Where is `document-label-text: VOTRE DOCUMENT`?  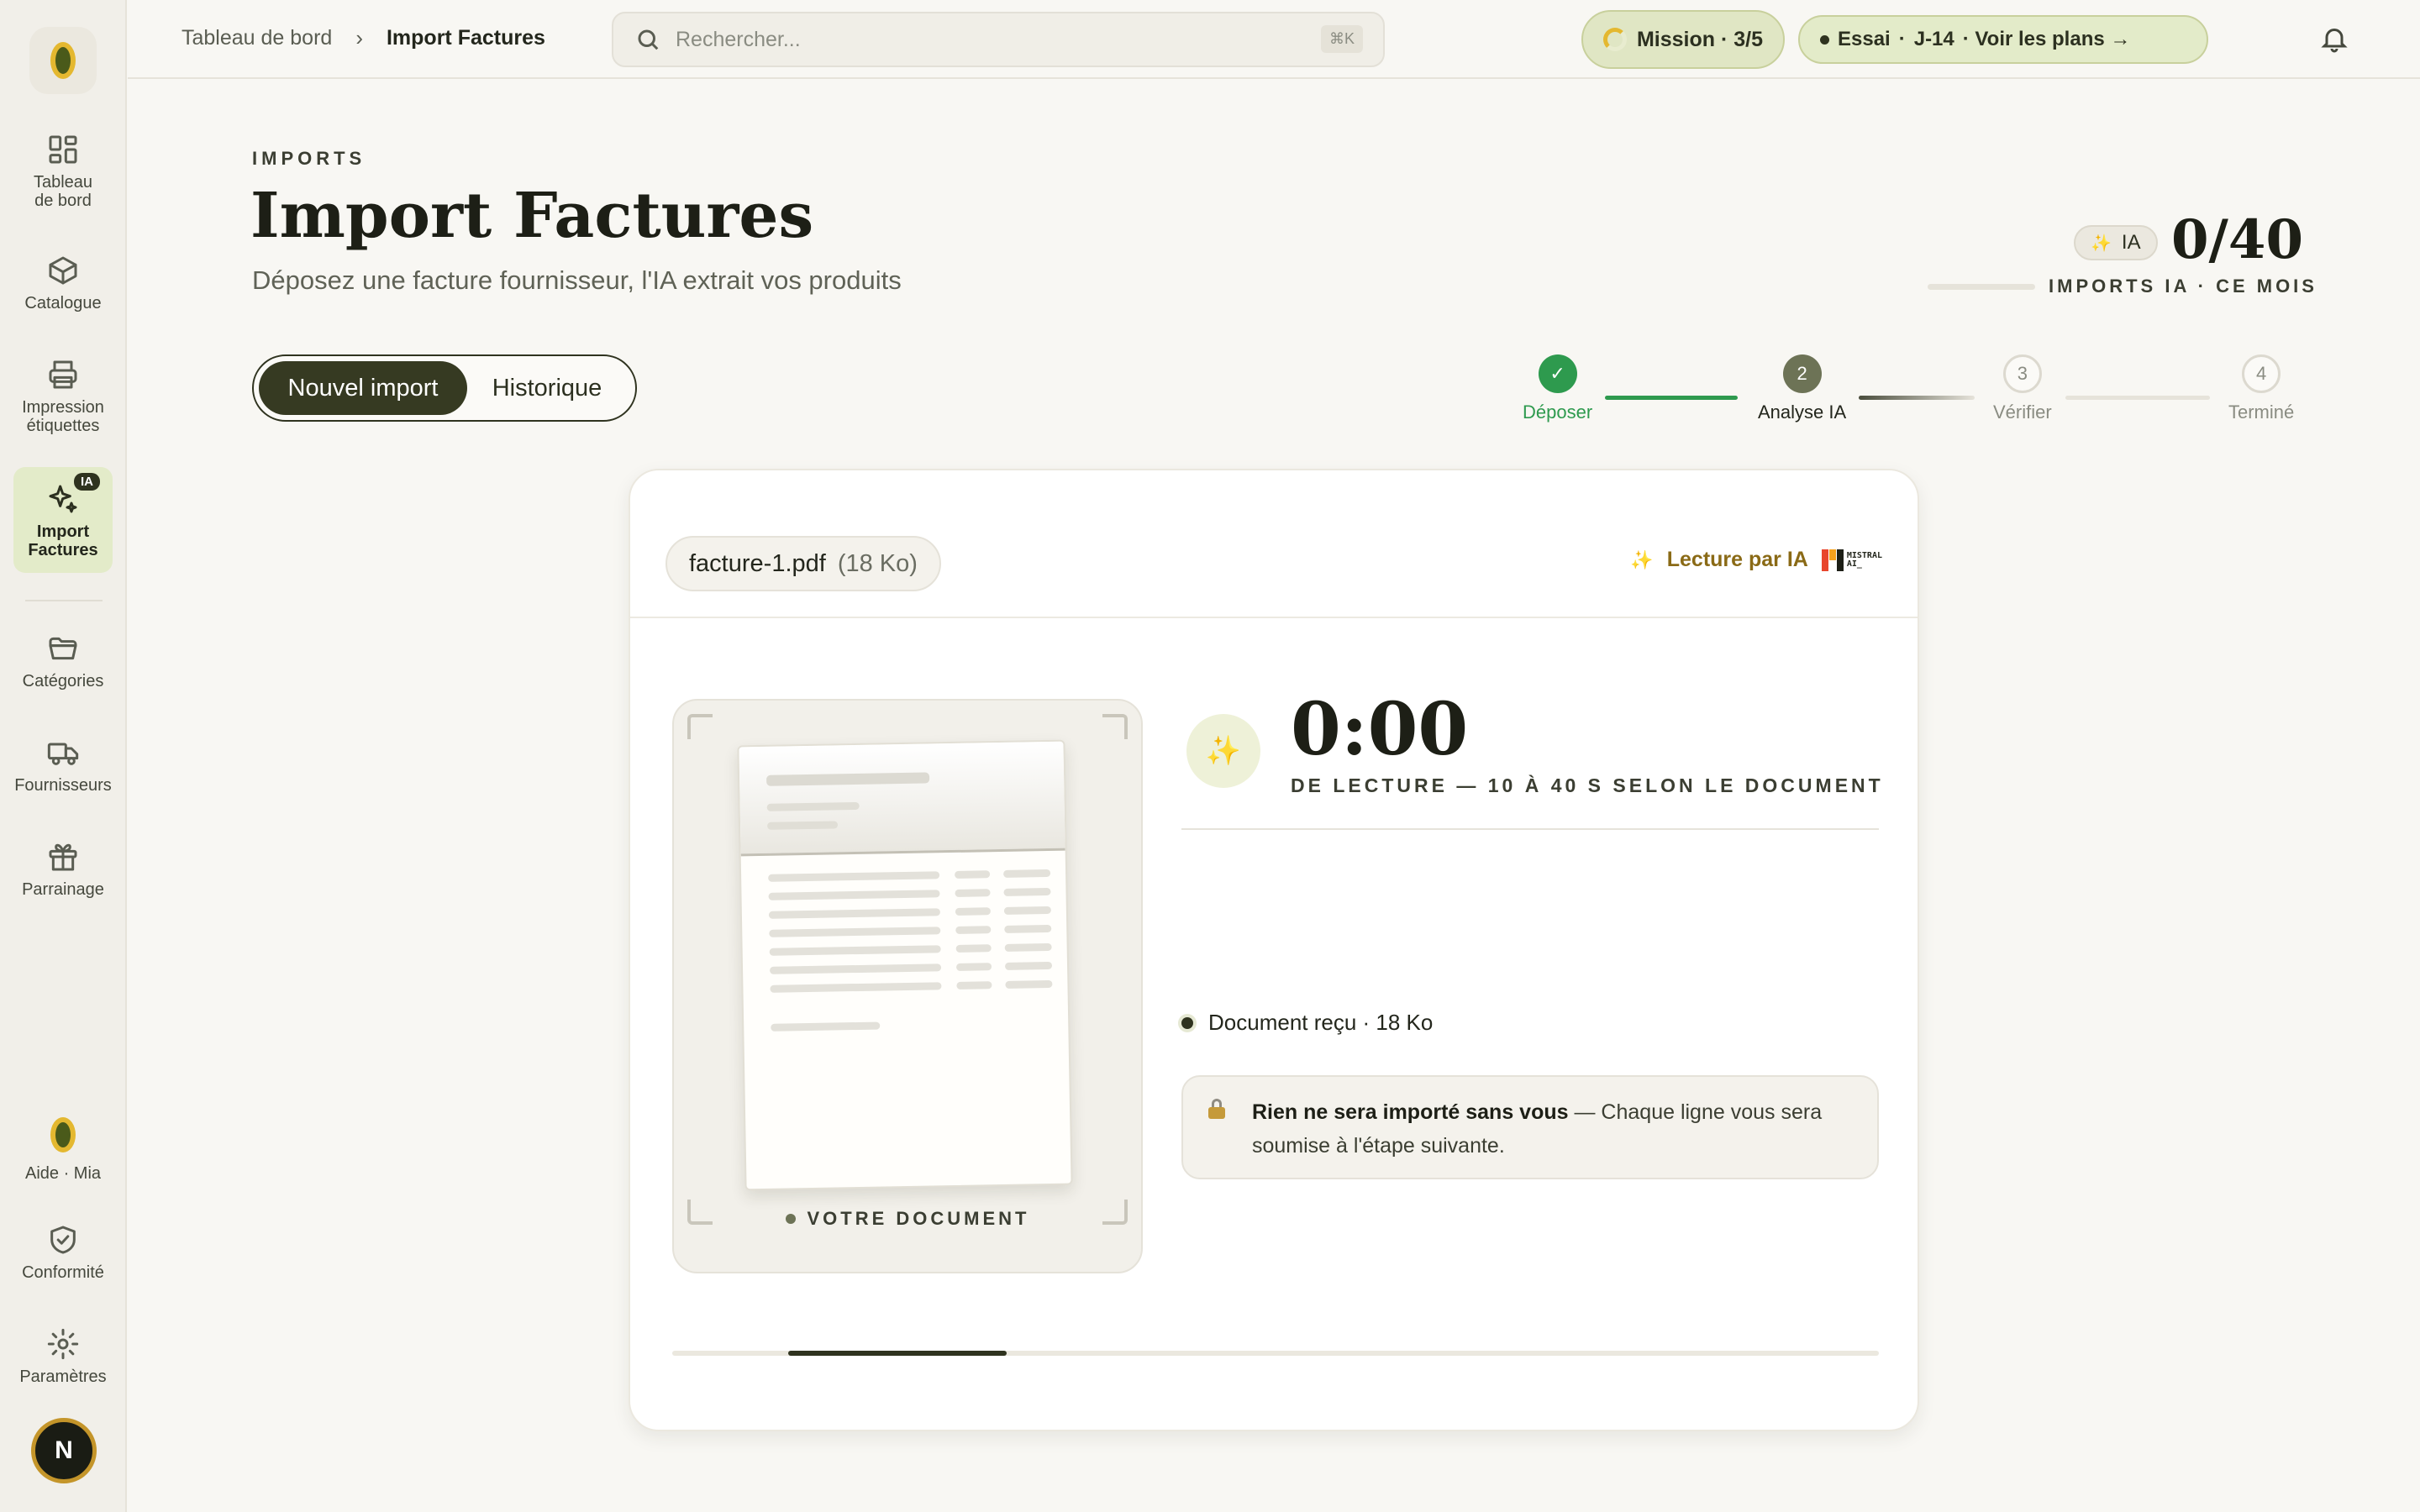
document-label-text: VOTRE DOCUMENT is located at coordinates (918, 1218).